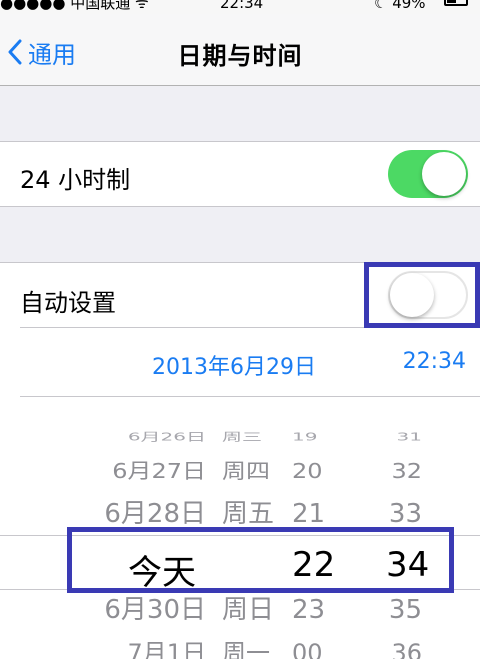 Image resolution: width=480 pixels, height=659 pixels. I want to click on picker-minute: 36, so click(406, 649).